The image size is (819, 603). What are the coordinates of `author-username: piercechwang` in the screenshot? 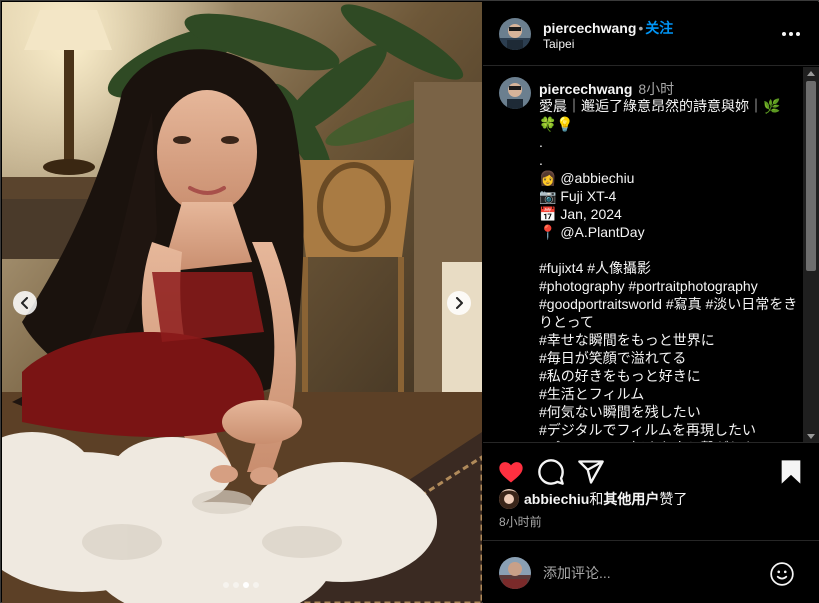 It's located at (589, 28).